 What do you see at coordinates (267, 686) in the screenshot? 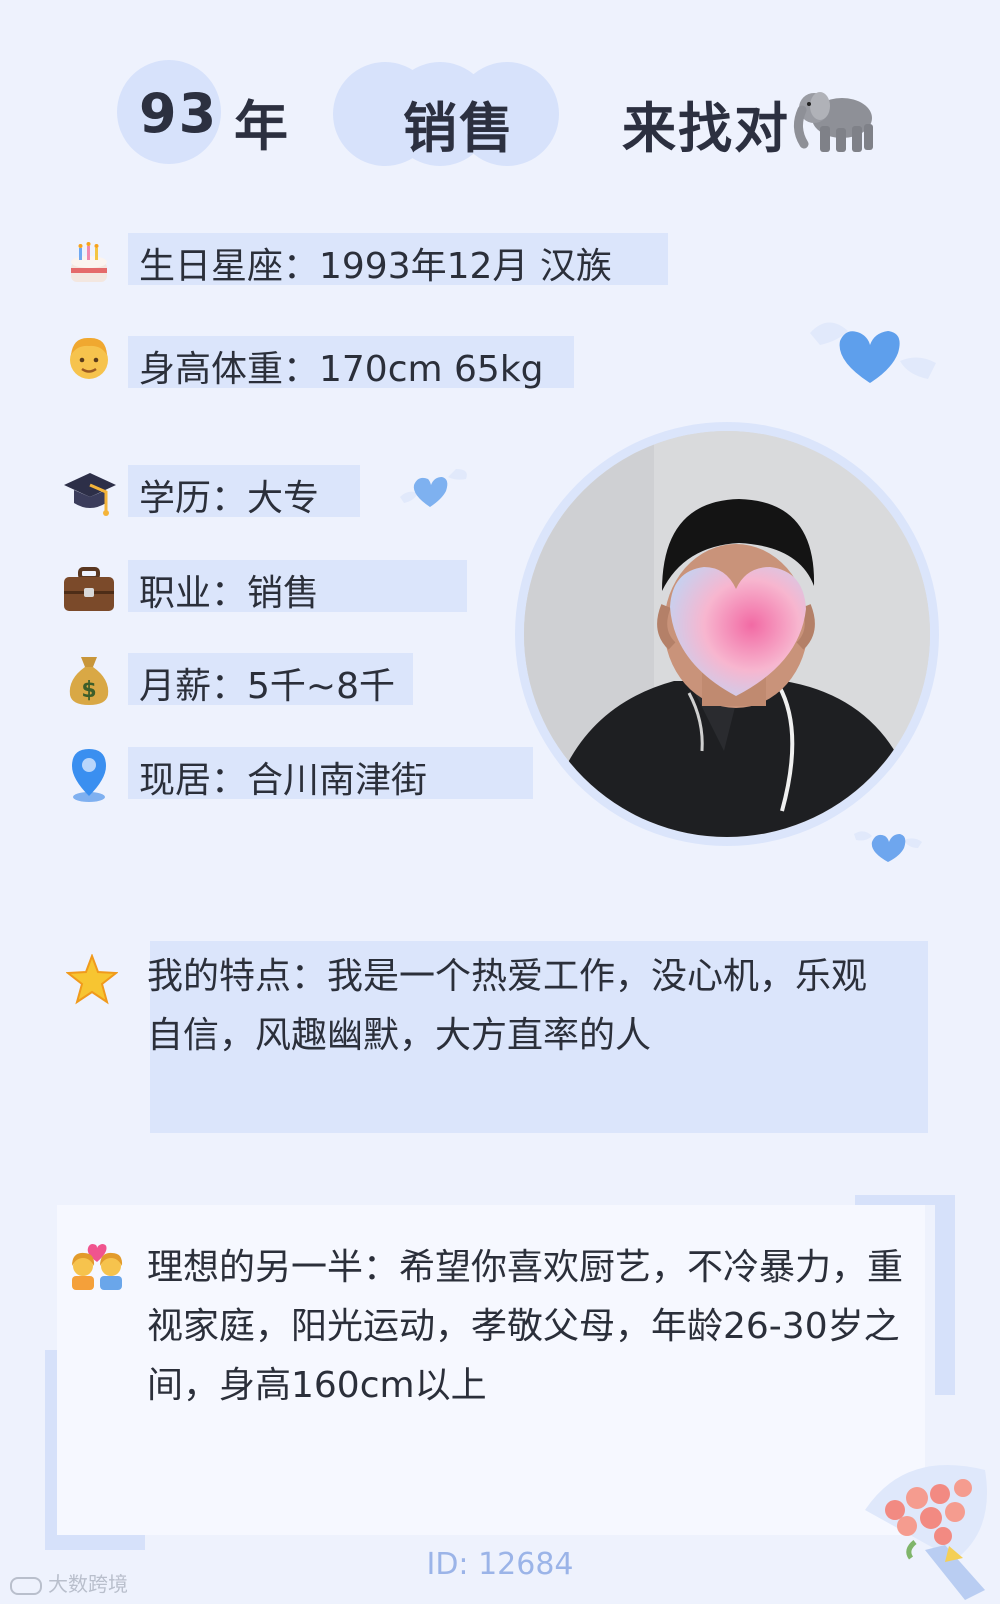
I see `info-salary: 月薪：5千~8千` at bounding box center [267, 686].